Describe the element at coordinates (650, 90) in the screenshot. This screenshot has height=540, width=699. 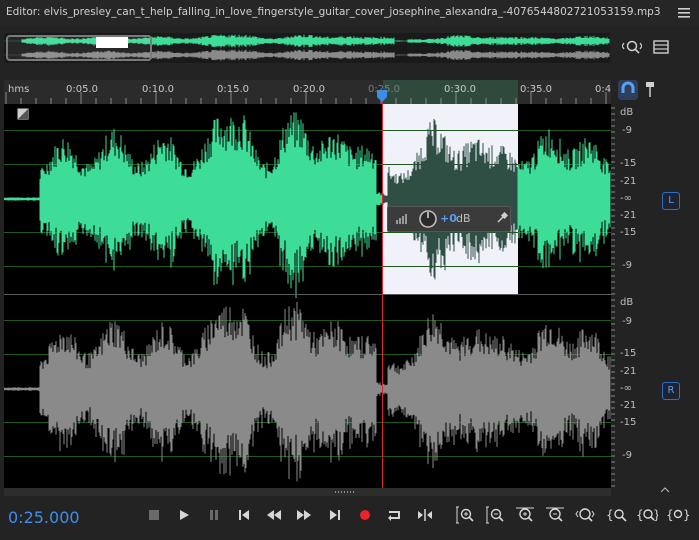
I see `pin-icon` at that location.